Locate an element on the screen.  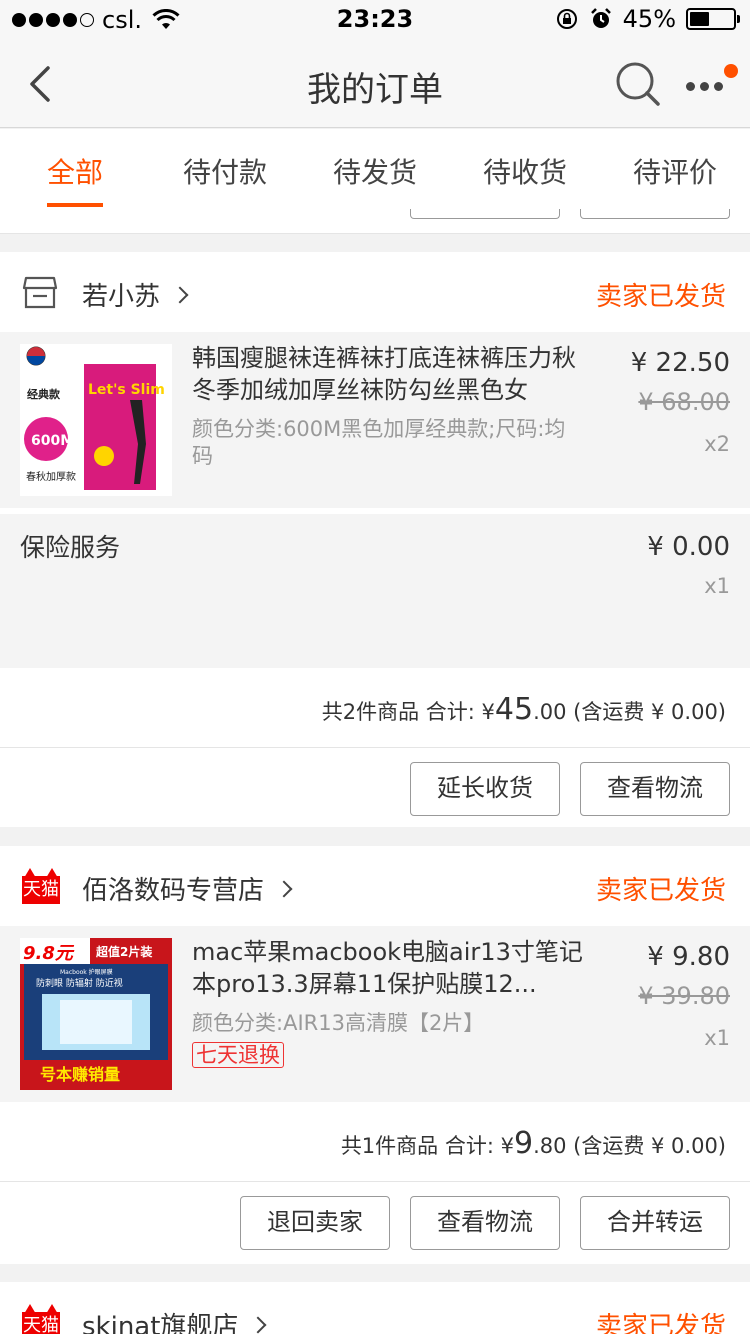
merge-forward-button: 合并转运 is located at coordinates (655, 1223).